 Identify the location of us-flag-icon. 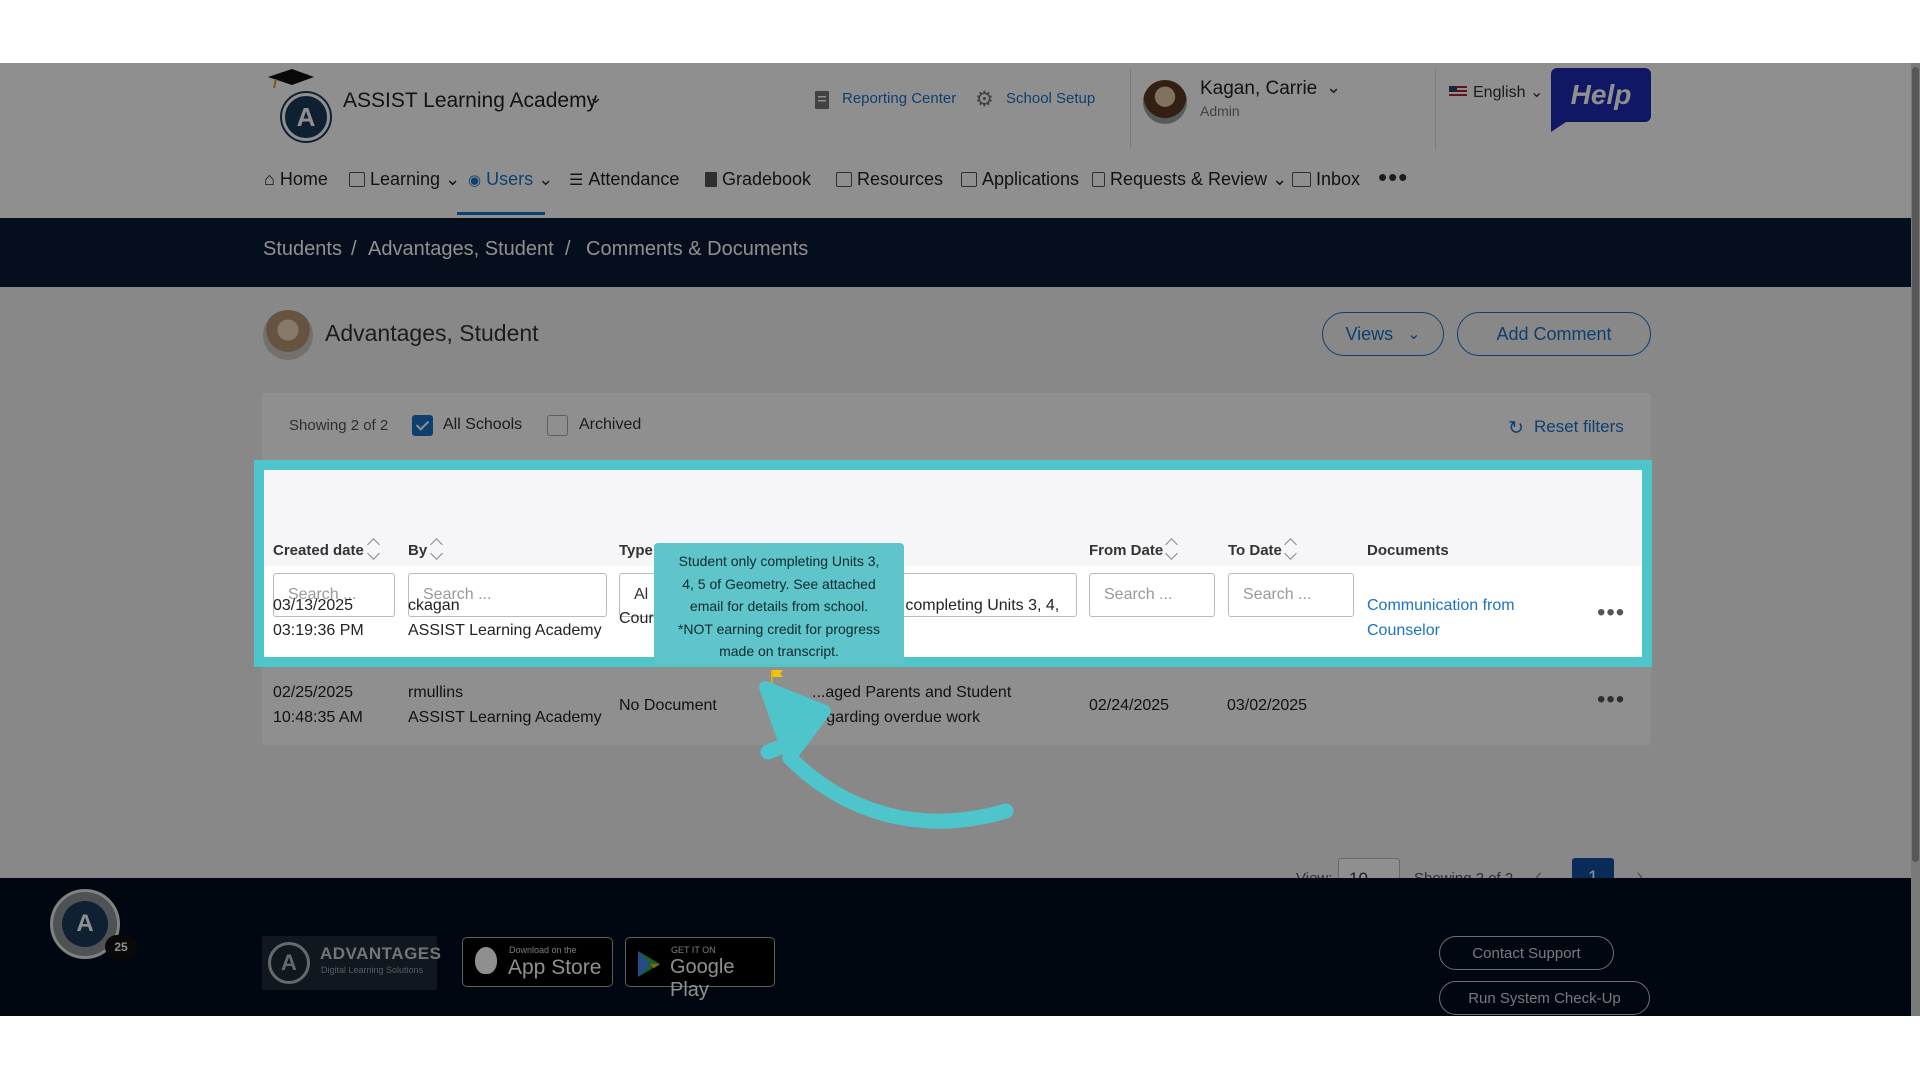
(1458, 92).